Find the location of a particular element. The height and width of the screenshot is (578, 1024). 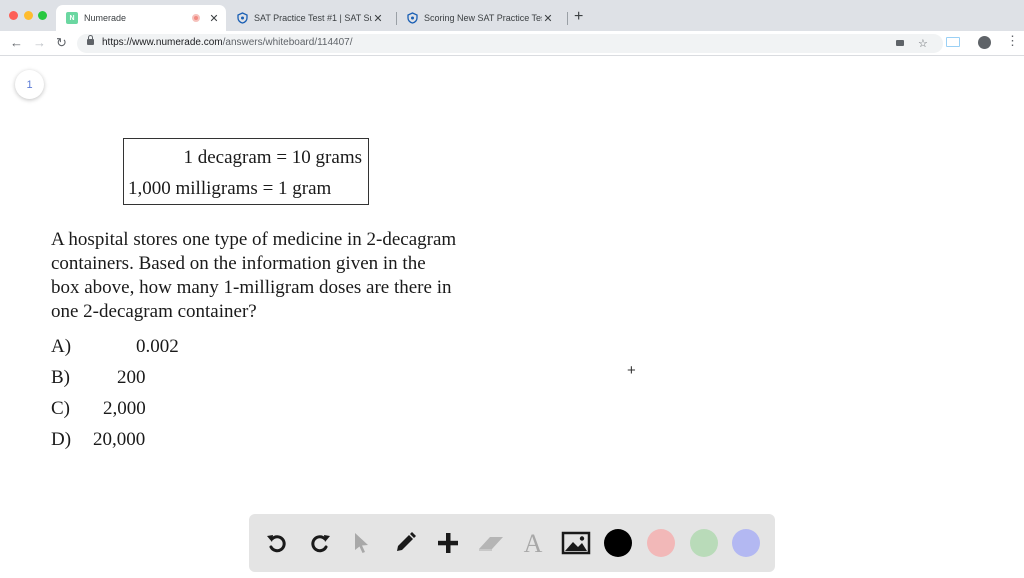

redo-icon is located at coordinates (320, 543).